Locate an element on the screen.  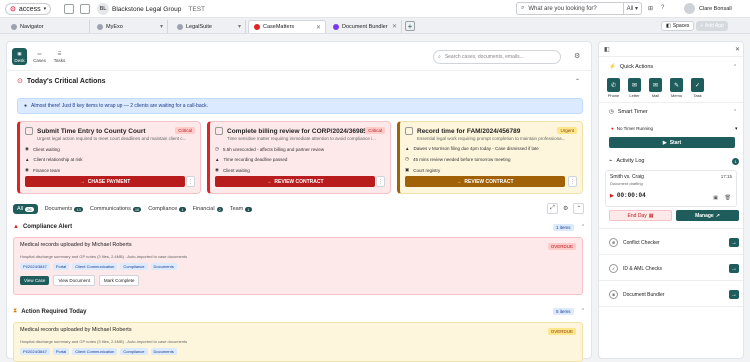
mark-complete-button: Mark Complete is located at coordinates (119, 280).